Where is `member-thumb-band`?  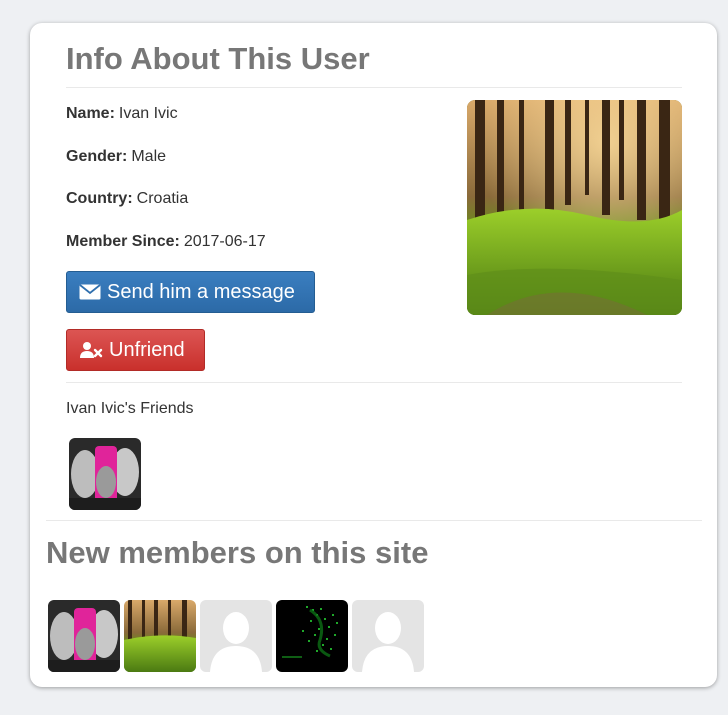
member-thumb-band is located at coordinates (84, 636).